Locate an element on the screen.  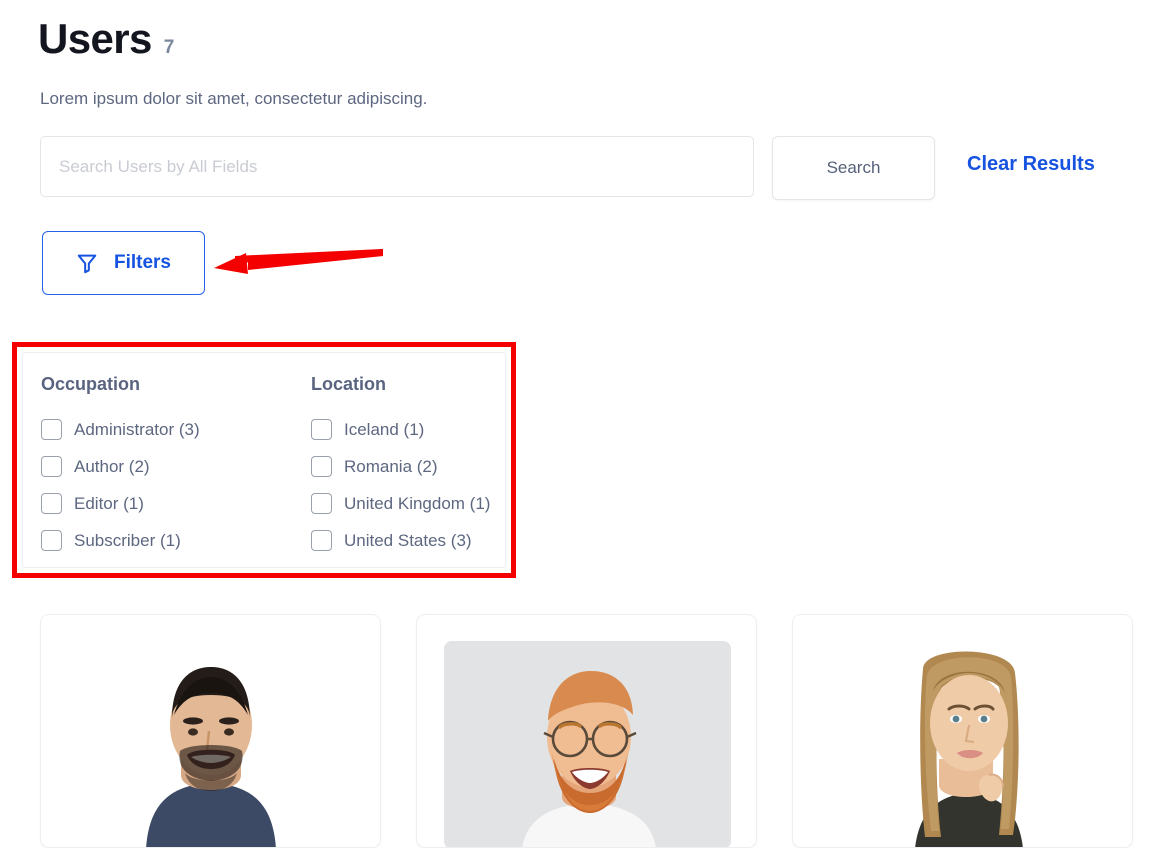
annotation-highlight-box is located at coordinates (264, 460).